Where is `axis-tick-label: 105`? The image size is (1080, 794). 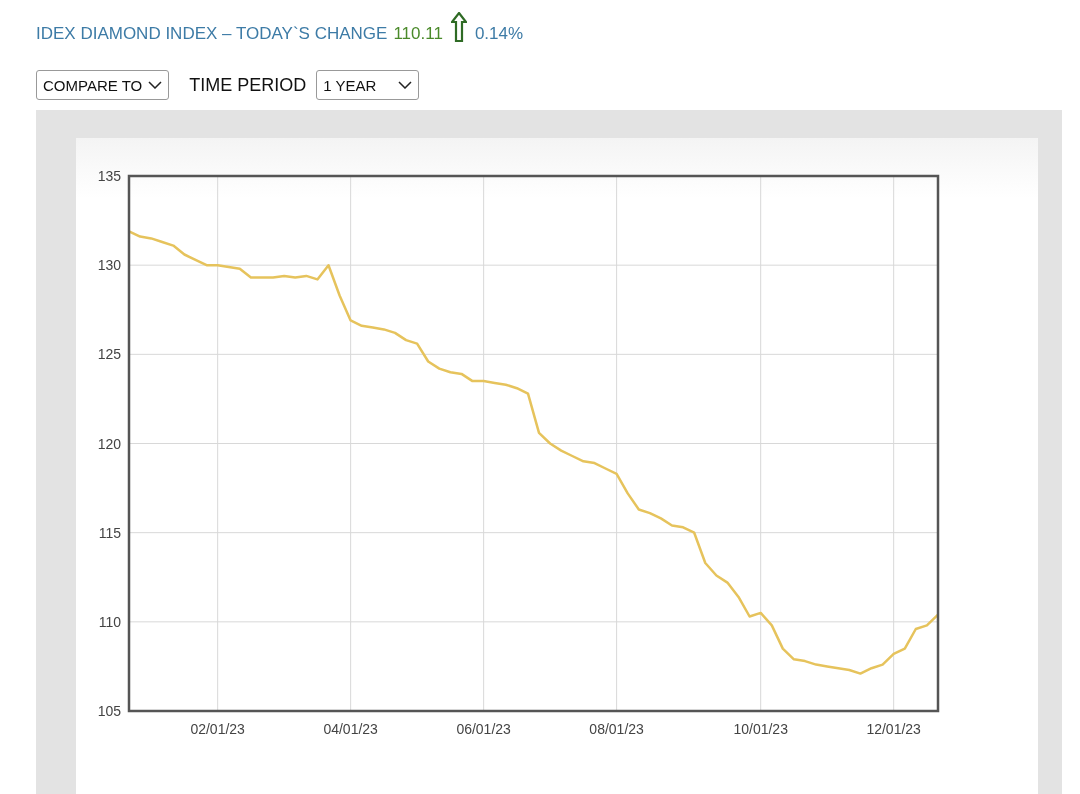
axis-tick-label: 105 is located at coordinates (109, 711).